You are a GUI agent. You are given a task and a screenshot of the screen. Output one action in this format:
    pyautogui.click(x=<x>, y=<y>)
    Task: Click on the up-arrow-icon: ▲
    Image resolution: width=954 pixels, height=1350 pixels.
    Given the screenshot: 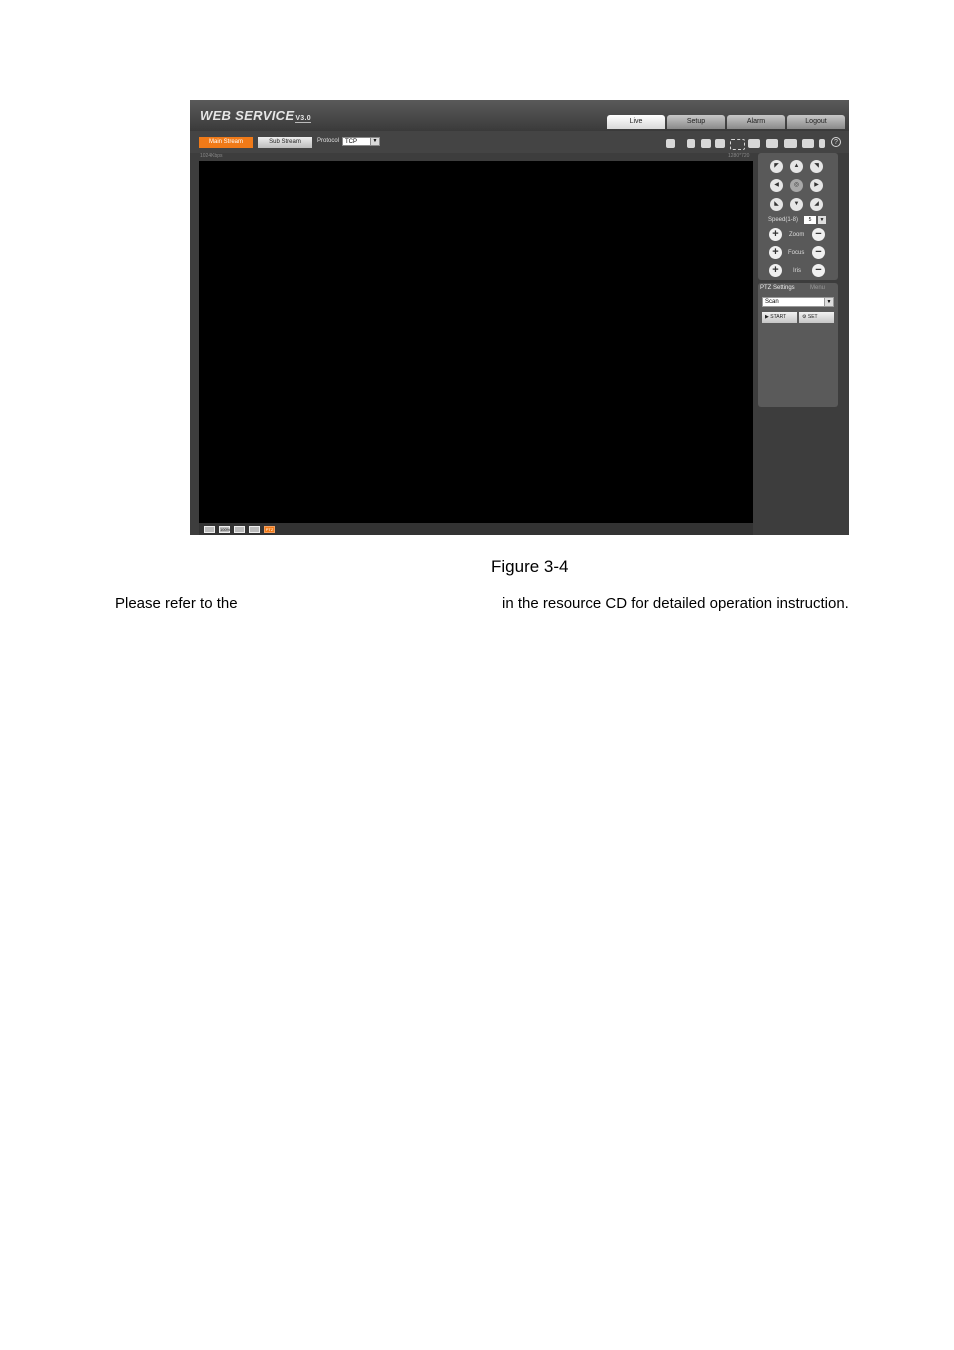 What is the action you would take?
    pyautogui.click(x=796, y=166)
    